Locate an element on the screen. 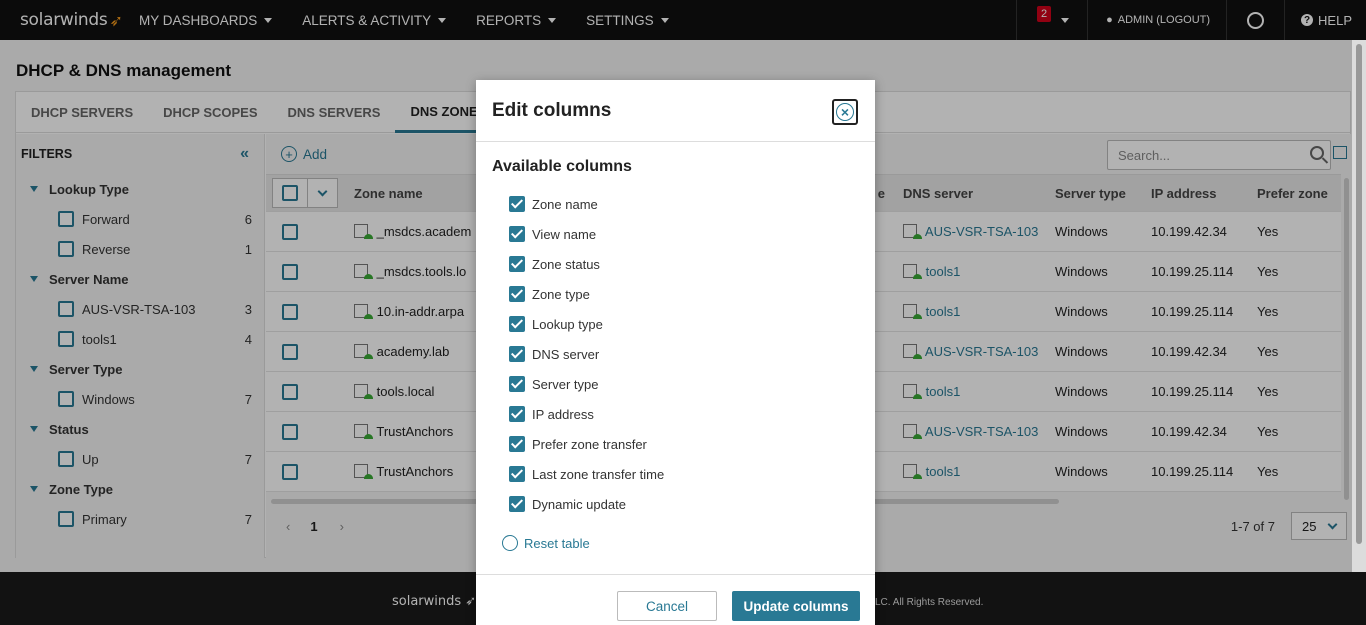 The image size is (1366, 625). column-option: Zone status is located at coordinates (586, 264).